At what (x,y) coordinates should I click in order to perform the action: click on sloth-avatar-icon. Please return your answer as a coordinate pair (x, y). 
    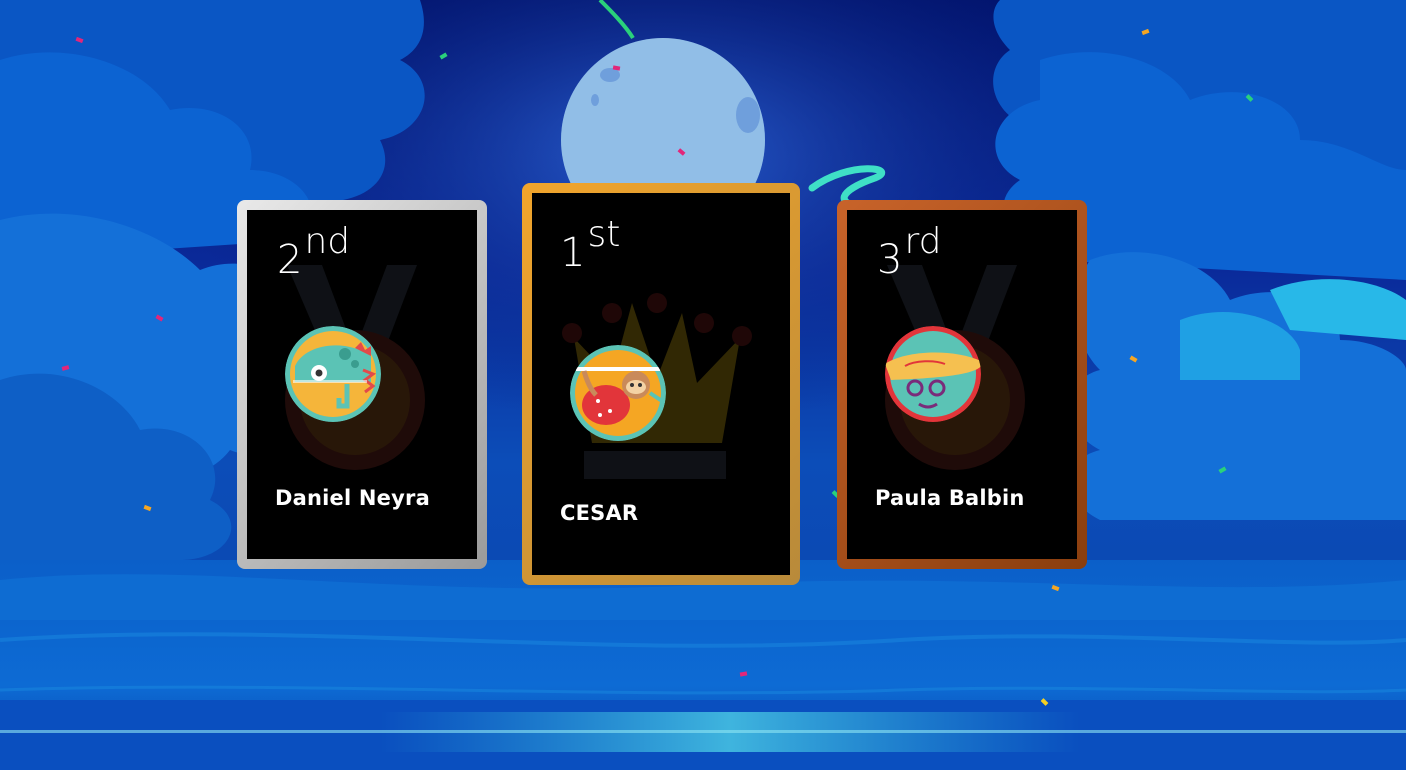
    Looking at the image, I should click on (618, 393).